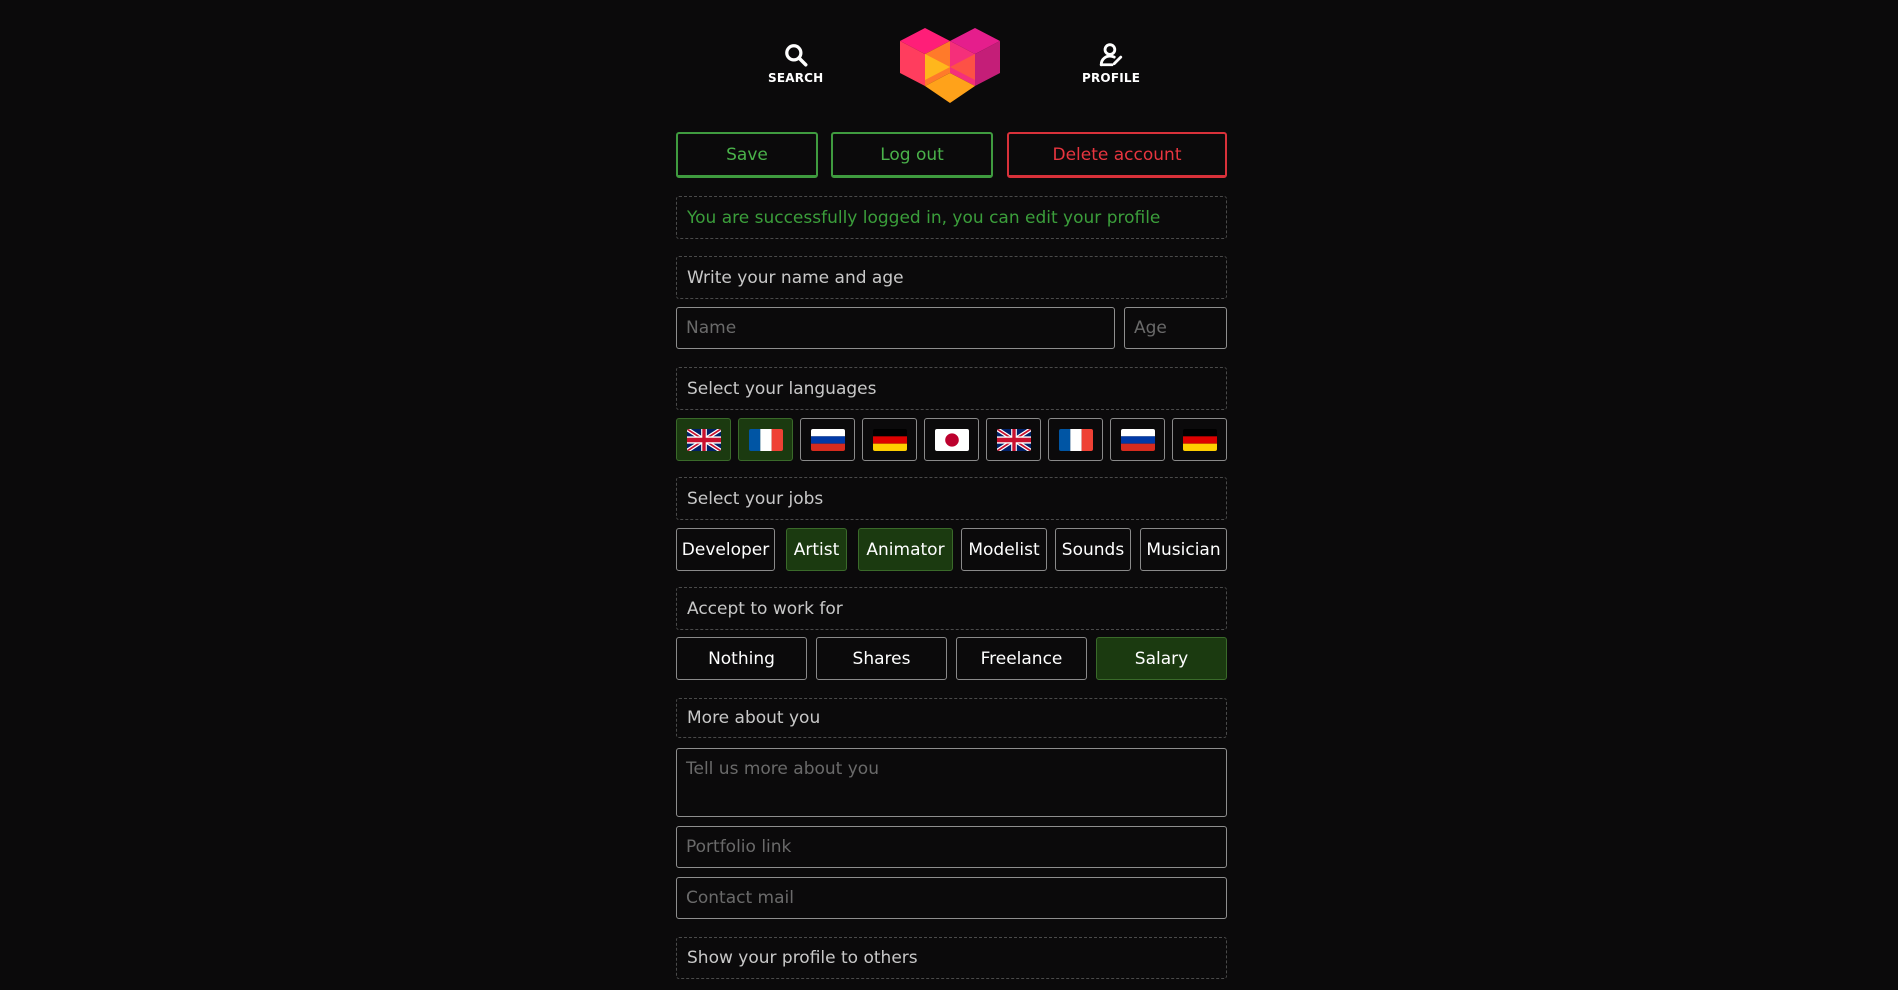 The image size is (1898, 990). I want to click on languages-section-label: Select your languages, so click(951, 388).